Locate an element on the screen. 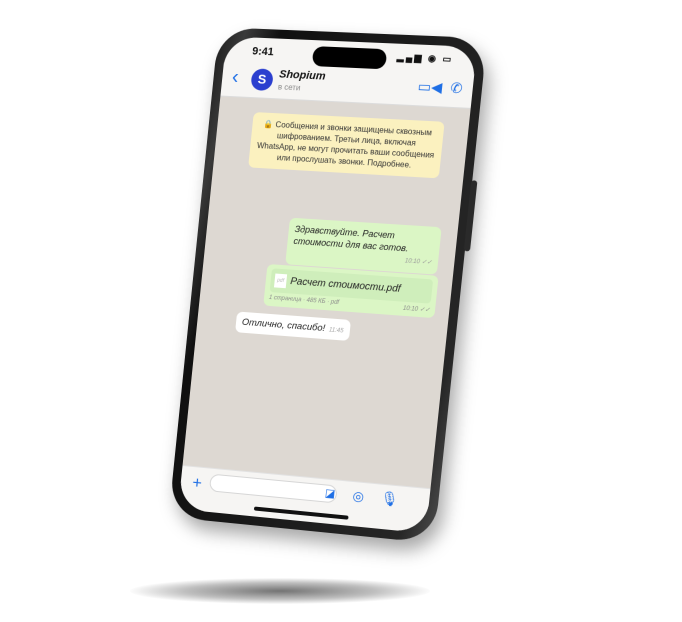 The width and height of the screenshot is (682, 622). phone-call-icon: ✆ is located at coordinates (457, 88).